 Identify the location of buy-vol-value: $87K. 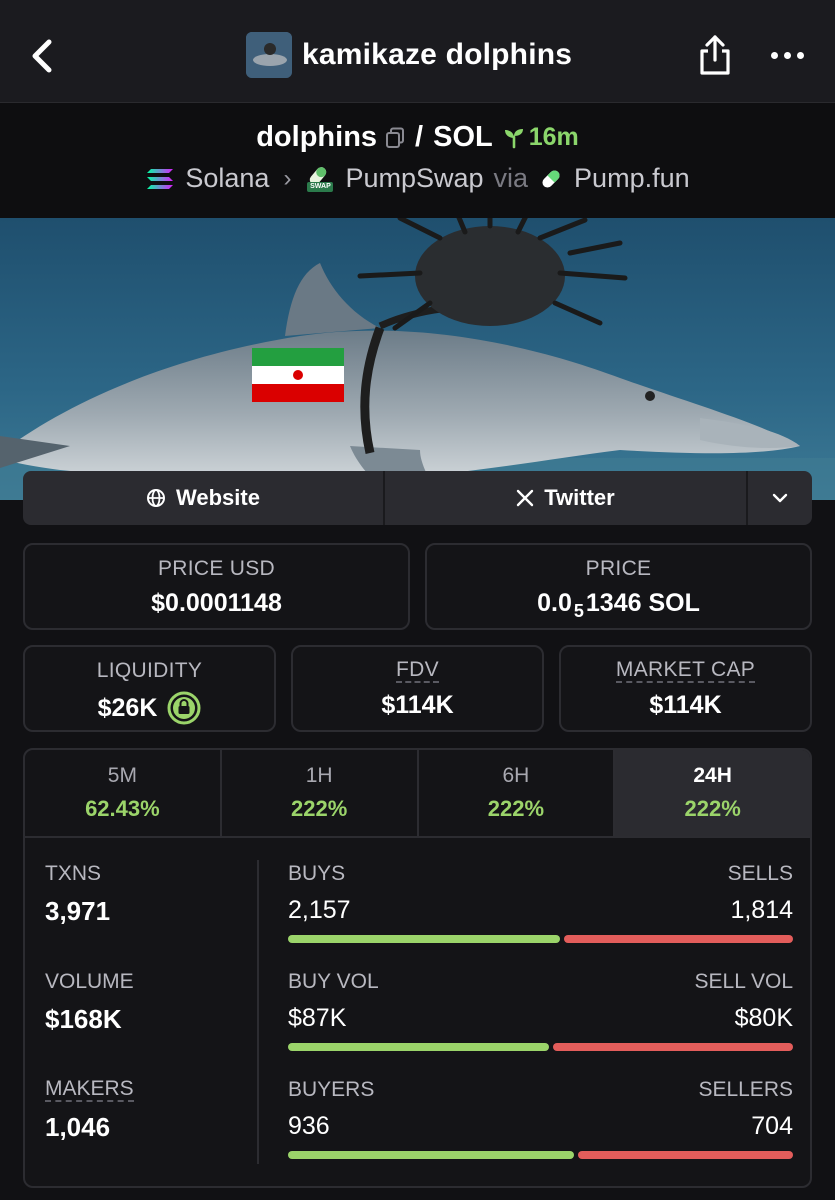
(317, 1018).